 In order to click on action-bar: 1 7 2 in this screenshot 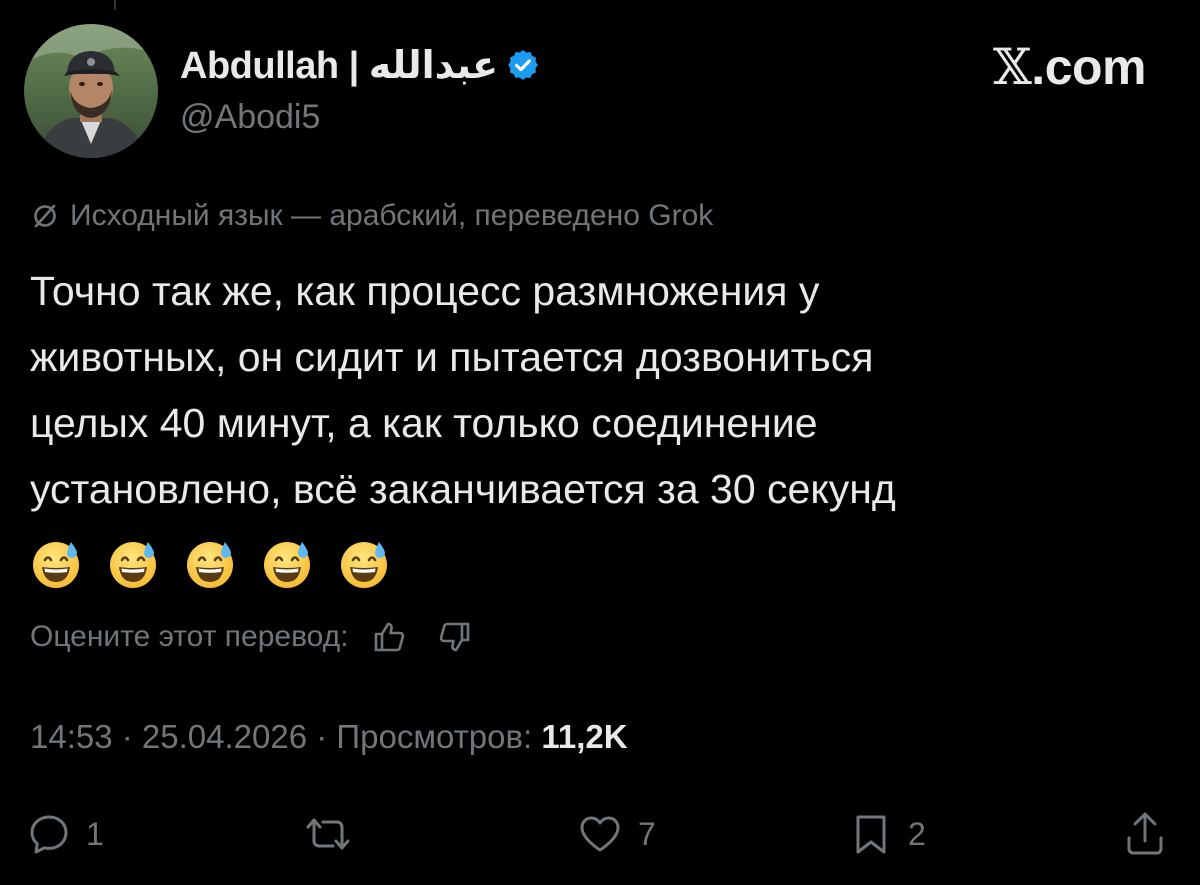, I will do `click(600, 834)`.